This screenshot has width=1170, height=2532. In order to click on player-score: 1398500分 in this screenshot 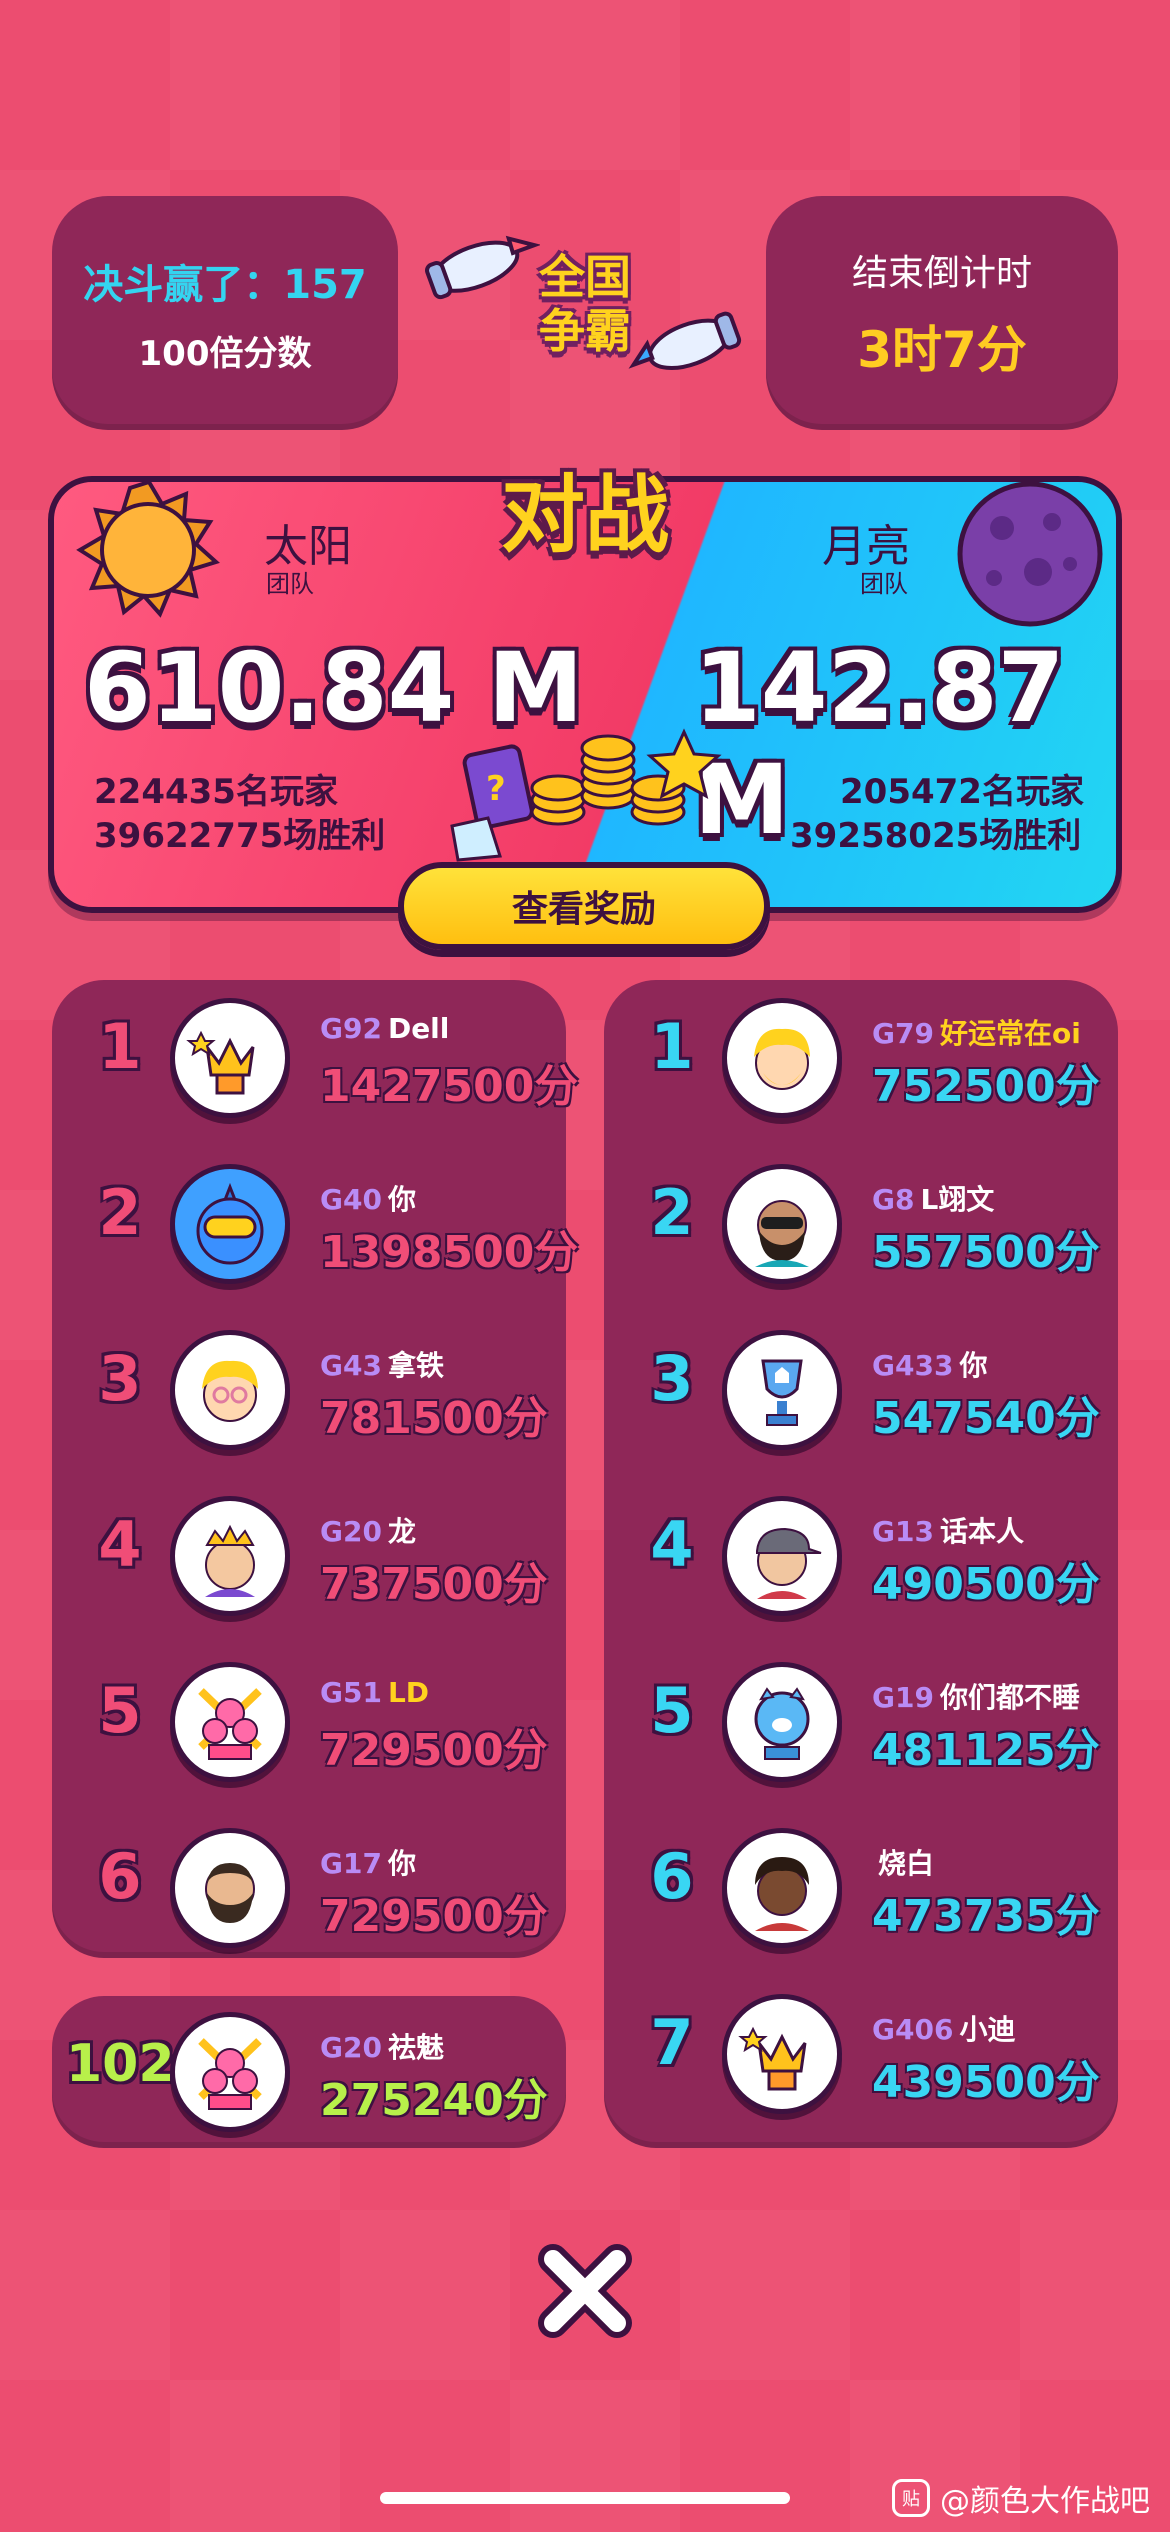, I will do `click(449, 1252)`.